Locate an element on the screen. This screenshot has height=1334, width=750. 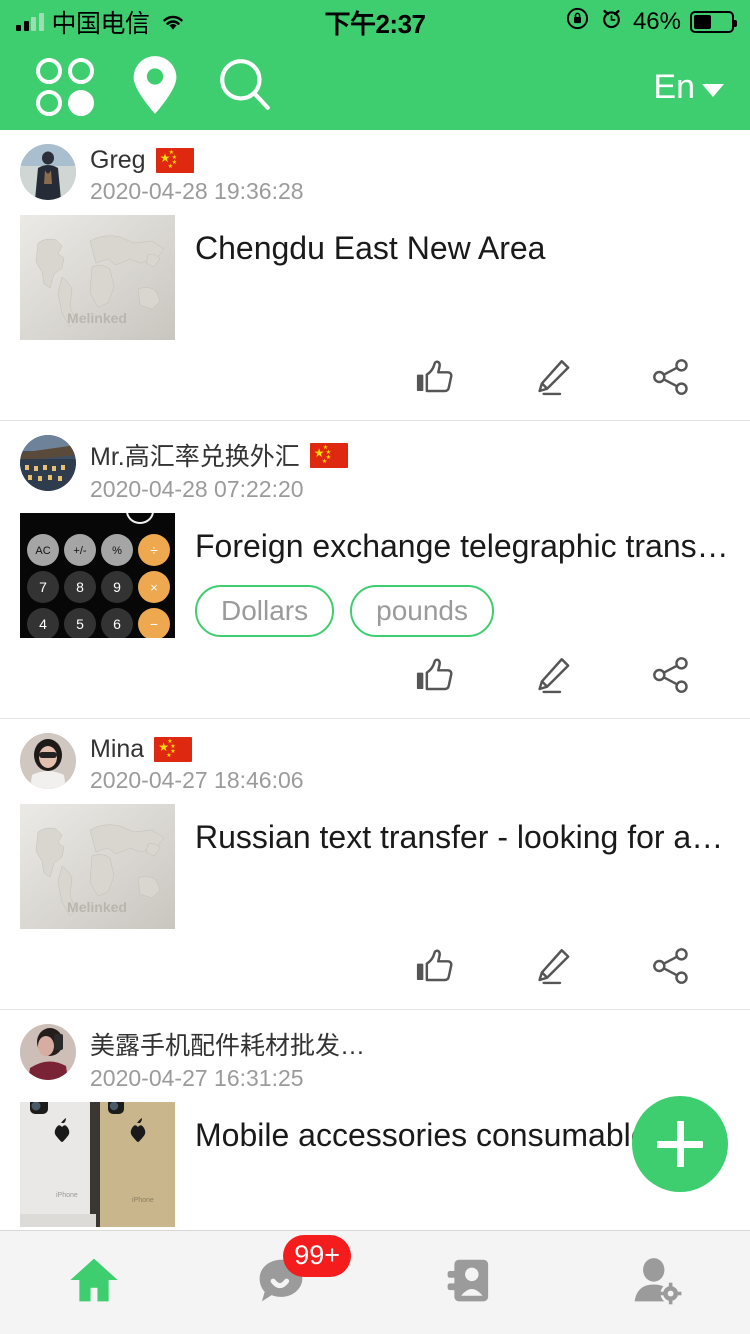
search-button is located at coordinates (245, 87).